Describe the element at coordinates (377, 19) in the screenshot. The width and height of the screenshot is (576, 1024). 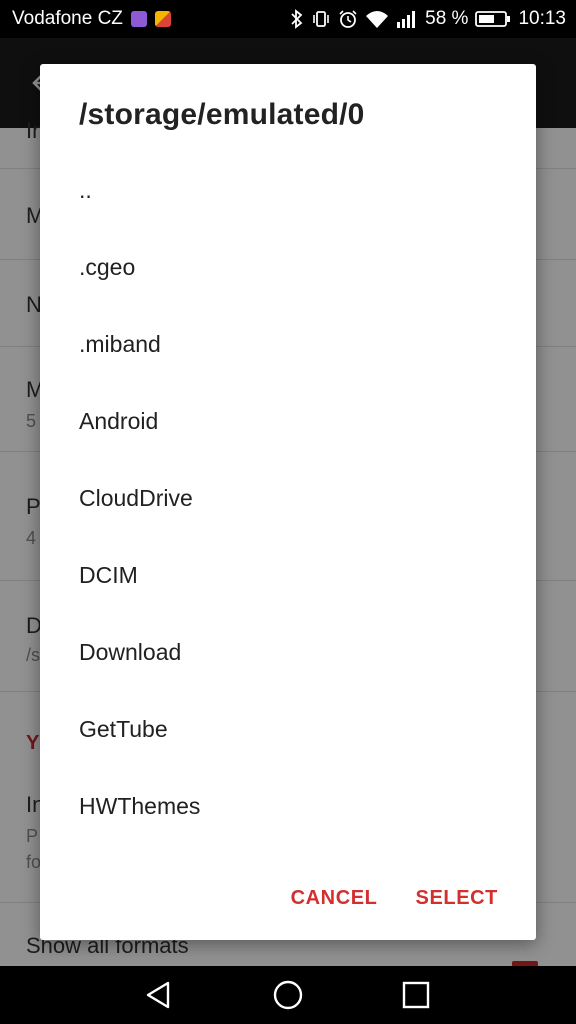
I see `wifi-icon` at that location.